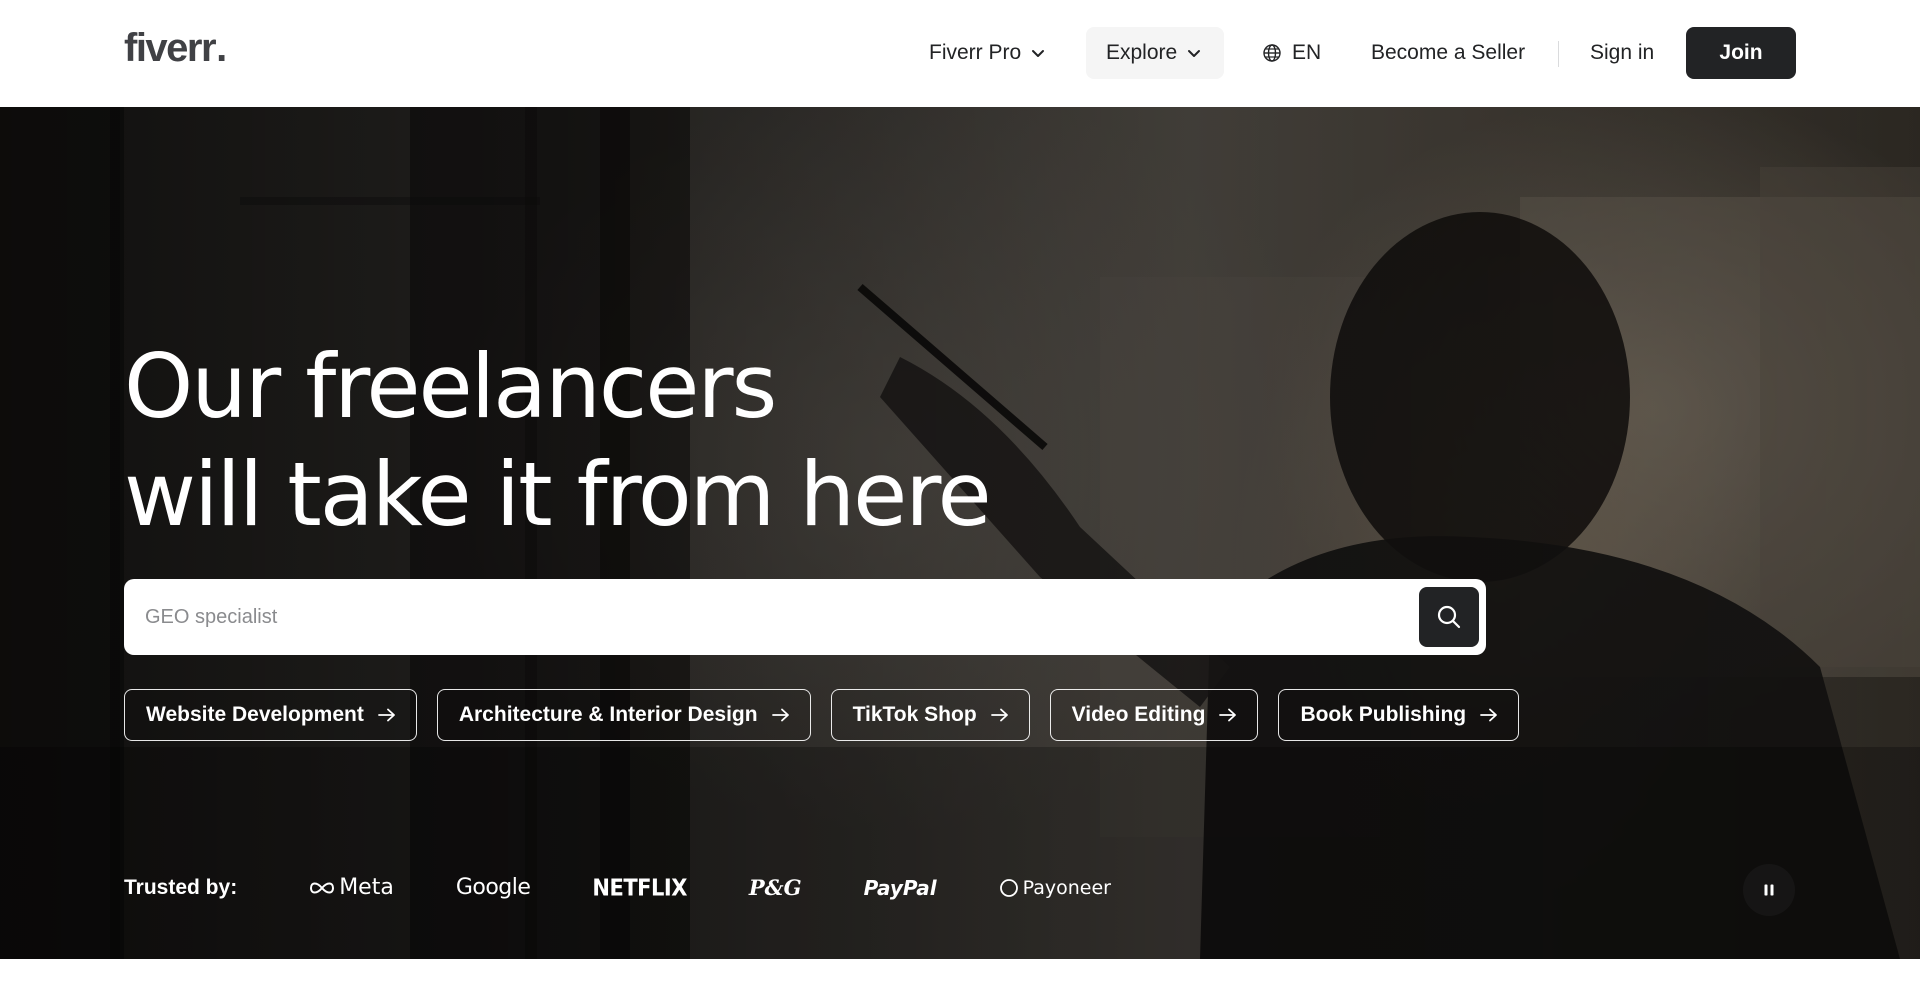 The image size is (1920, 989). I want to click on hero-headline-line-2: will take it from here, so click(558, 494).